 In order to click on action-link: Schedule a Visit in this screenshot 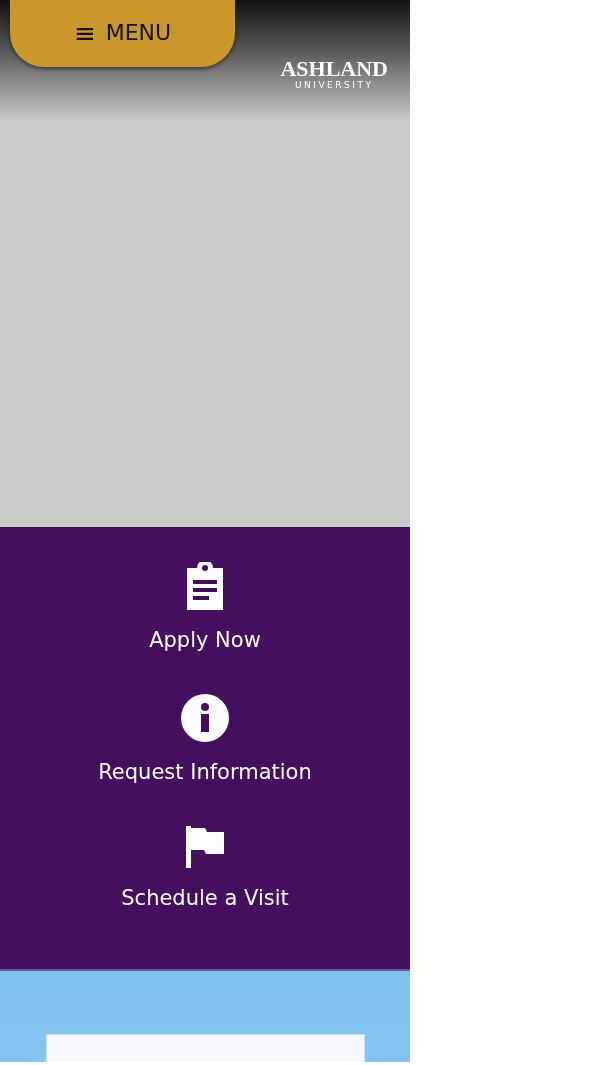, I will do `click(205, 868)`.